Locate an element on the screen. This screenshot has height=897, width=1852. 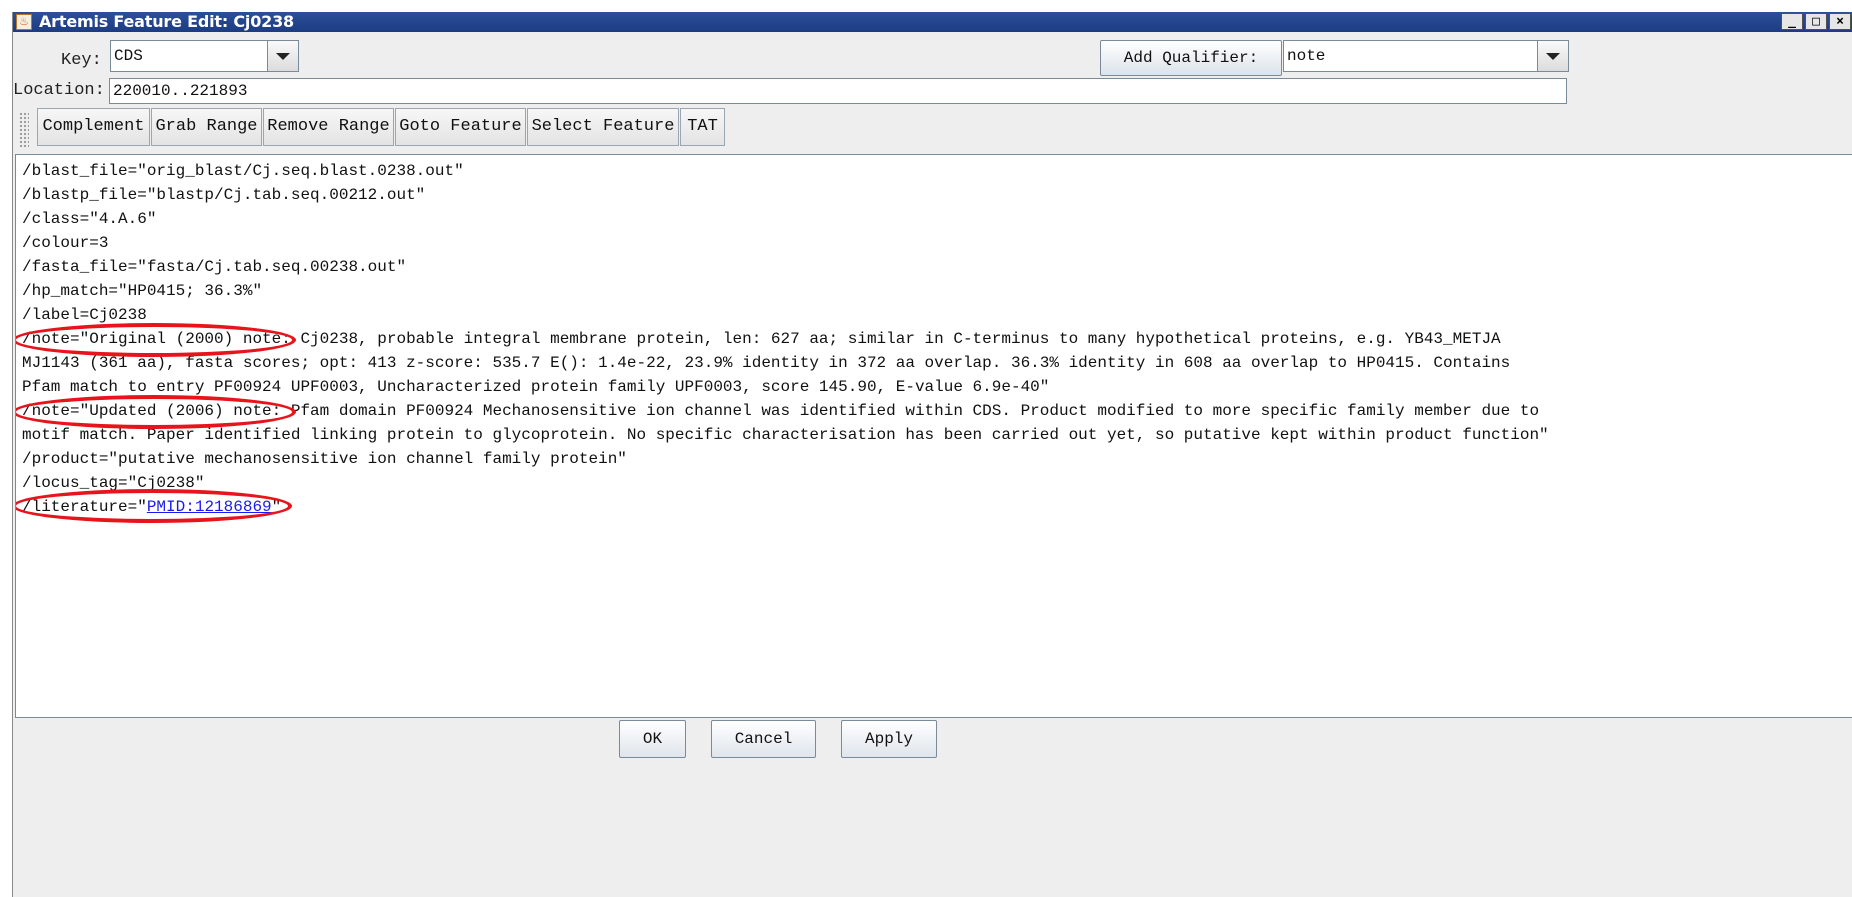
cancel-button: Cancel is located at coordinates (763, 739).